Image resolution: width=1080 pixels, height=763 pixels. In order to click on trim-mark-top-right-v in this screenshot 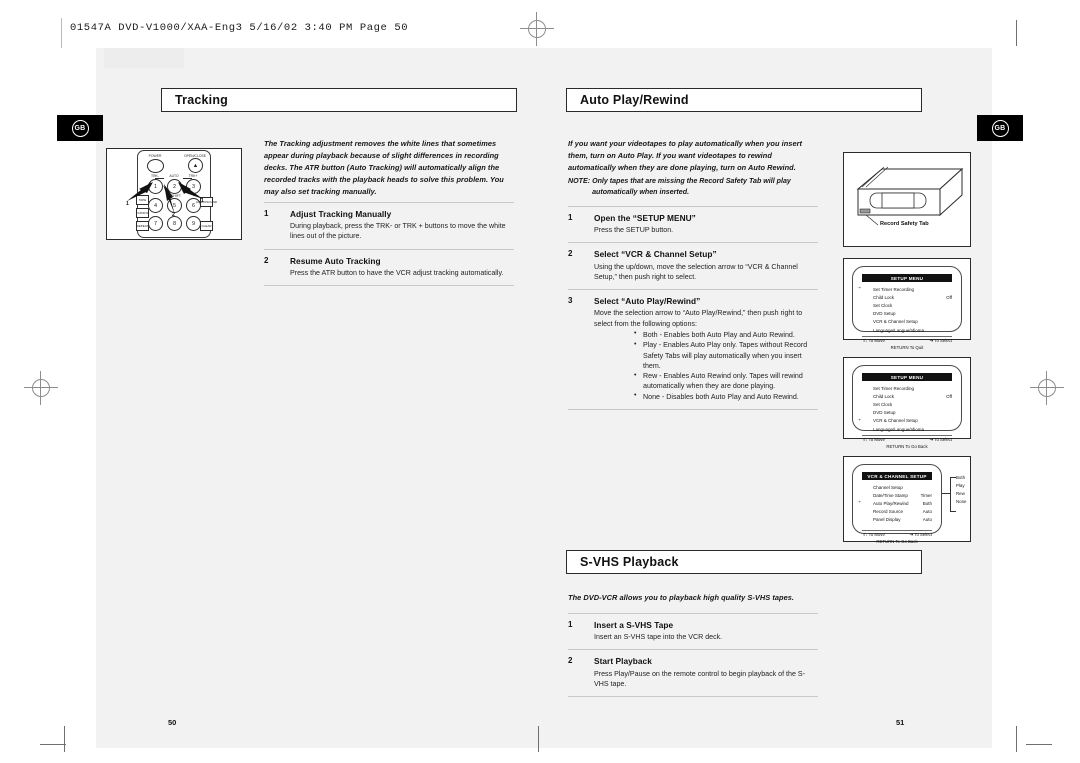, I will do `click(1016, 33)`.